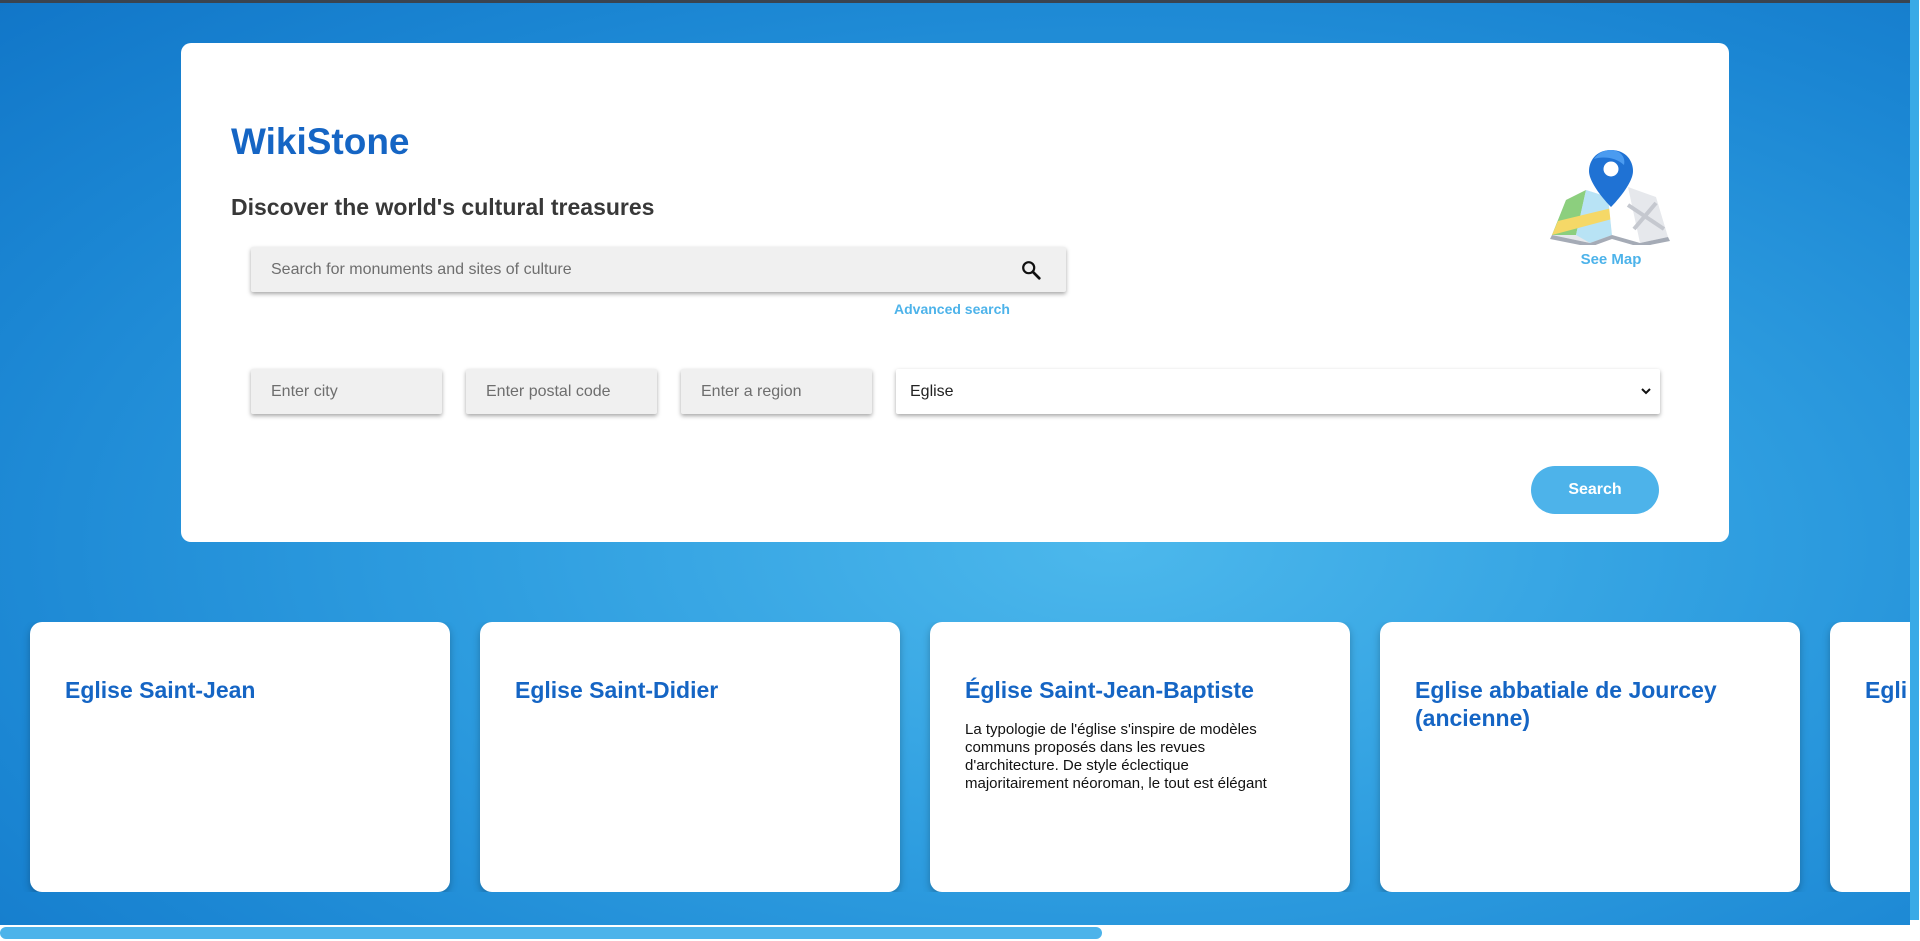 This screenshot has width=1920, height=941. What do you see at coordinates (1870, 757) in the screenshot?
I see `result-card: Egli` at bounding box center [1870, 757].